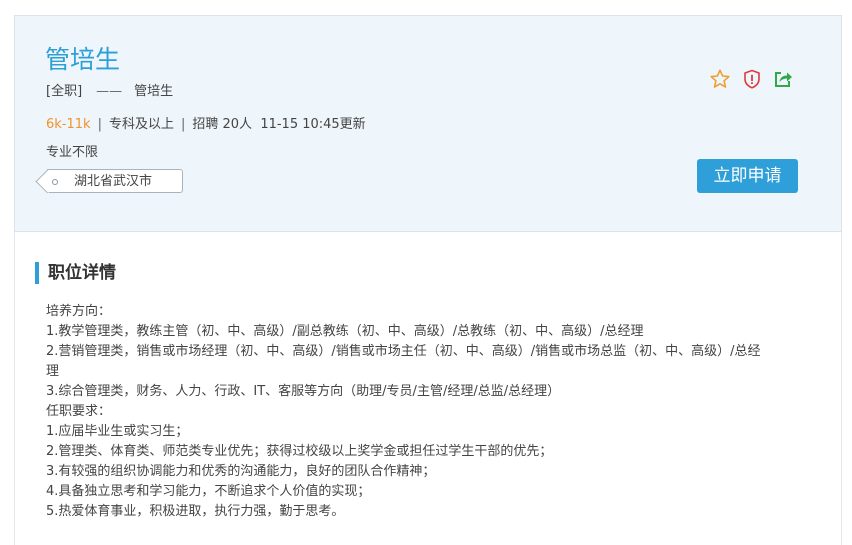  I want to click on major-requirement: 专业不限, so click(72, 152).